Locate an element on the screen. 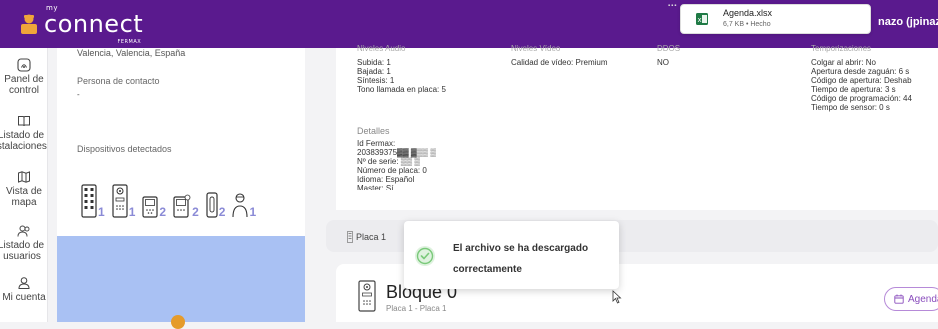 Image resolution: width=938 pixels, height=329 pixels. sidebar-label: Mi cuenta is located at coordinates (24, 297).